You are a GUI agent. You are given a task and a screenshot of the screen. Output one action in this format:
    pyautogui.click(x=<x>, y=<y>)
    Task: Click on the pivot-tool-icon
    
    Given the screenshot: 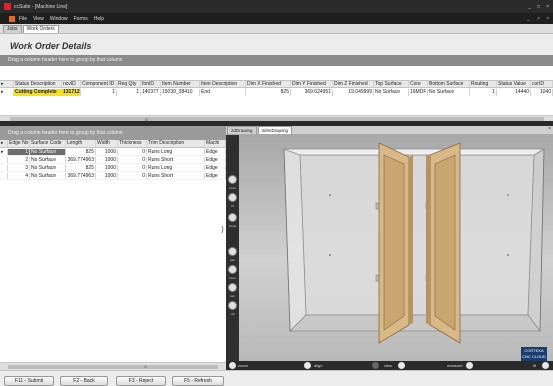 What is the action you would take?
    pyautogui.click(x=232, y=269)
    